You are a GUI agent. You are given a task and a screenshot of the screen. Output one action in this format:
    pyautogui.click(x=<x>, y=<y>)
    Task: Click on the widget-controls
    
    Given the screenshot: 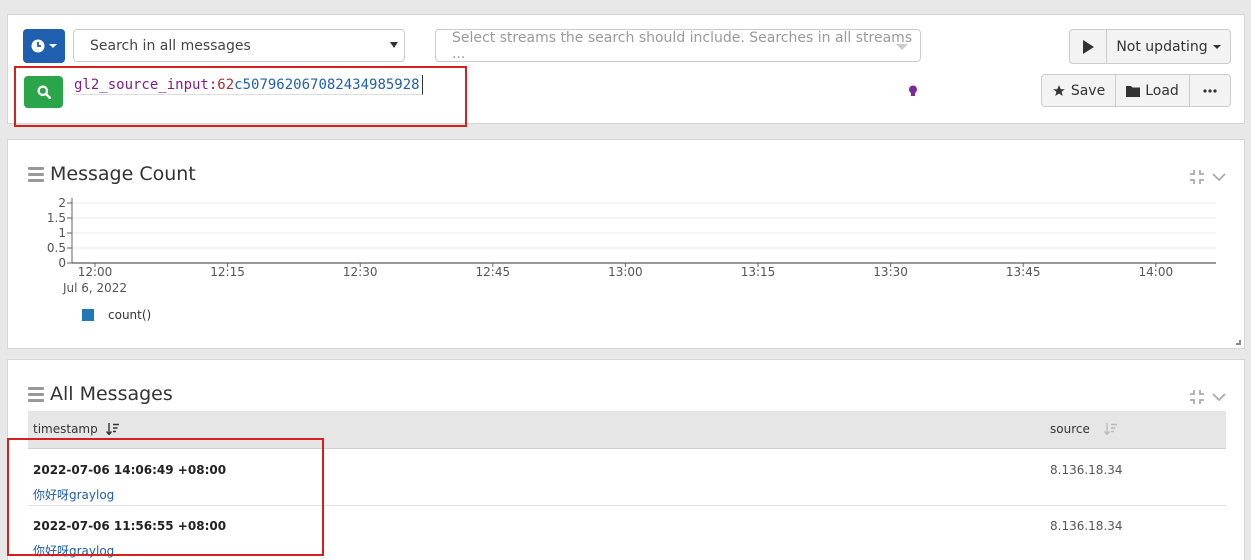 What is the action you would take?
    pyautogui.click(x=1207, y=397)
    